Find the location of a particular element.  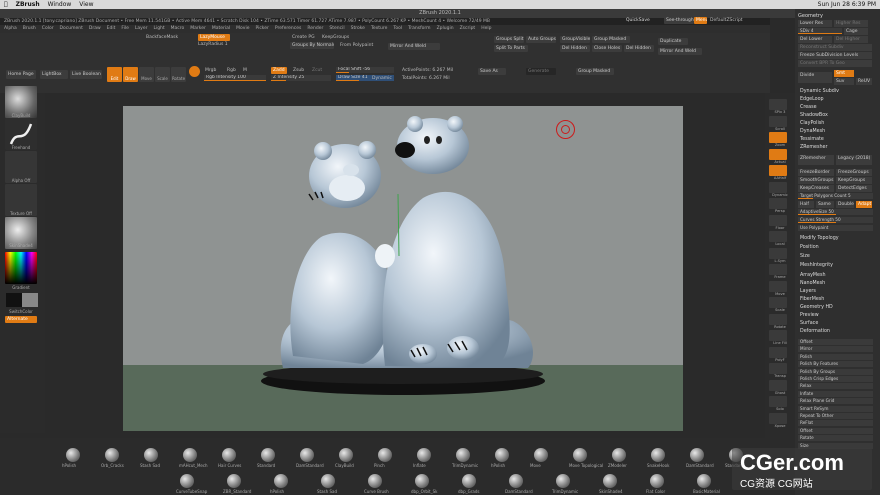

tray-item-dynamesh: DynaMesh is located at coordinates (812, 131).